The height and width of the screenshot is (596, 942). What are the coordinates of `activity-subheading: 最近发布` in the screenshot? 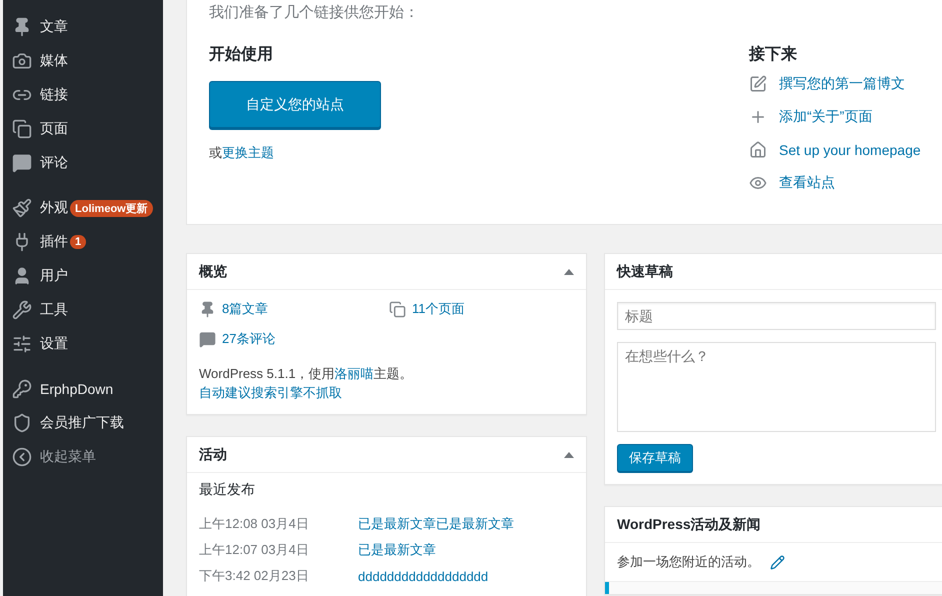 It's located at (227, 490).